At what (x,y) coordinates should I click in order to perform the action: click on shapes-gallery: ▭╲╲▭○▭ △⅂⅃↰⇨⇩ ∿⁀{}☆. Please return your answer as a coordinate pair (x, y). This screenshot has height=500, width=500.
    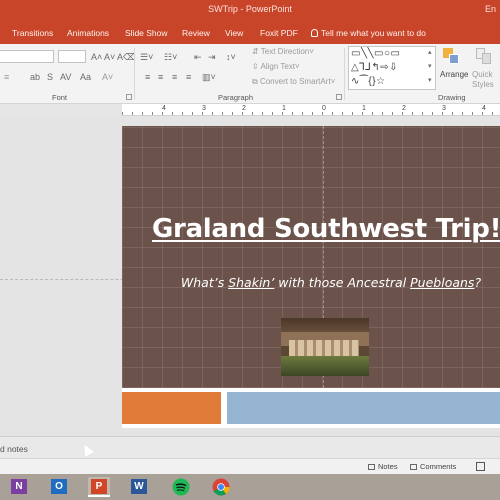
    Looking at the image, I should click on (392, 68).